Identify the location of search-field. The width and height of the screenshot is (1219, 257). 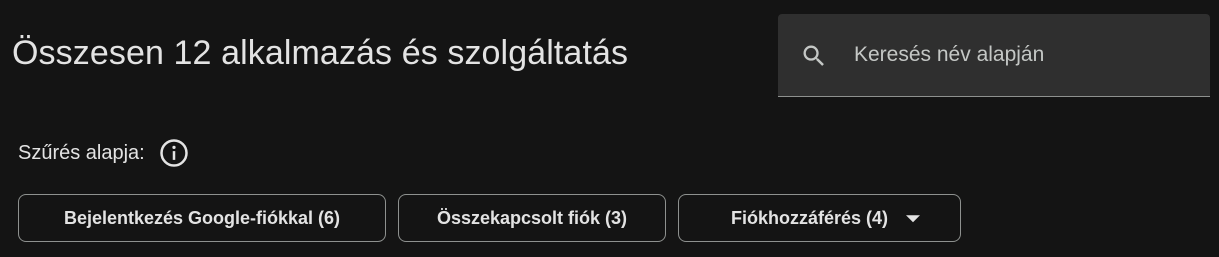
(994, 55).